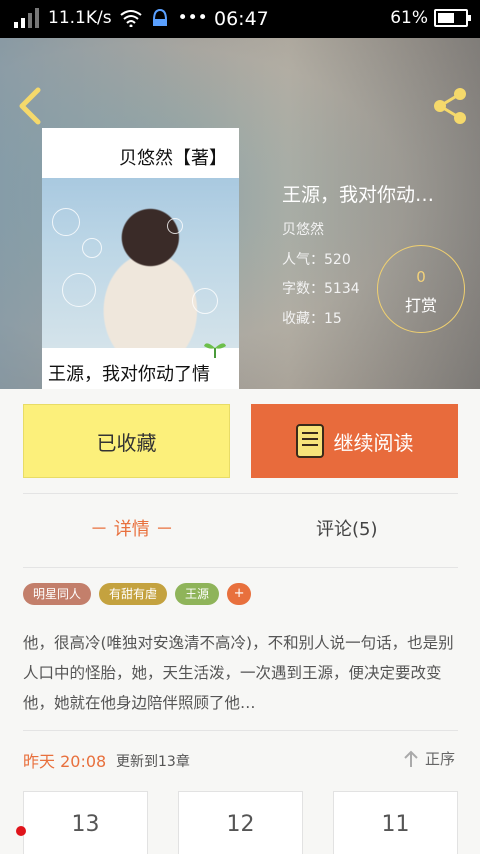 This screenshot has width=480, height=854. I want to click on tag-item: 明星同人, so click(57, 594).